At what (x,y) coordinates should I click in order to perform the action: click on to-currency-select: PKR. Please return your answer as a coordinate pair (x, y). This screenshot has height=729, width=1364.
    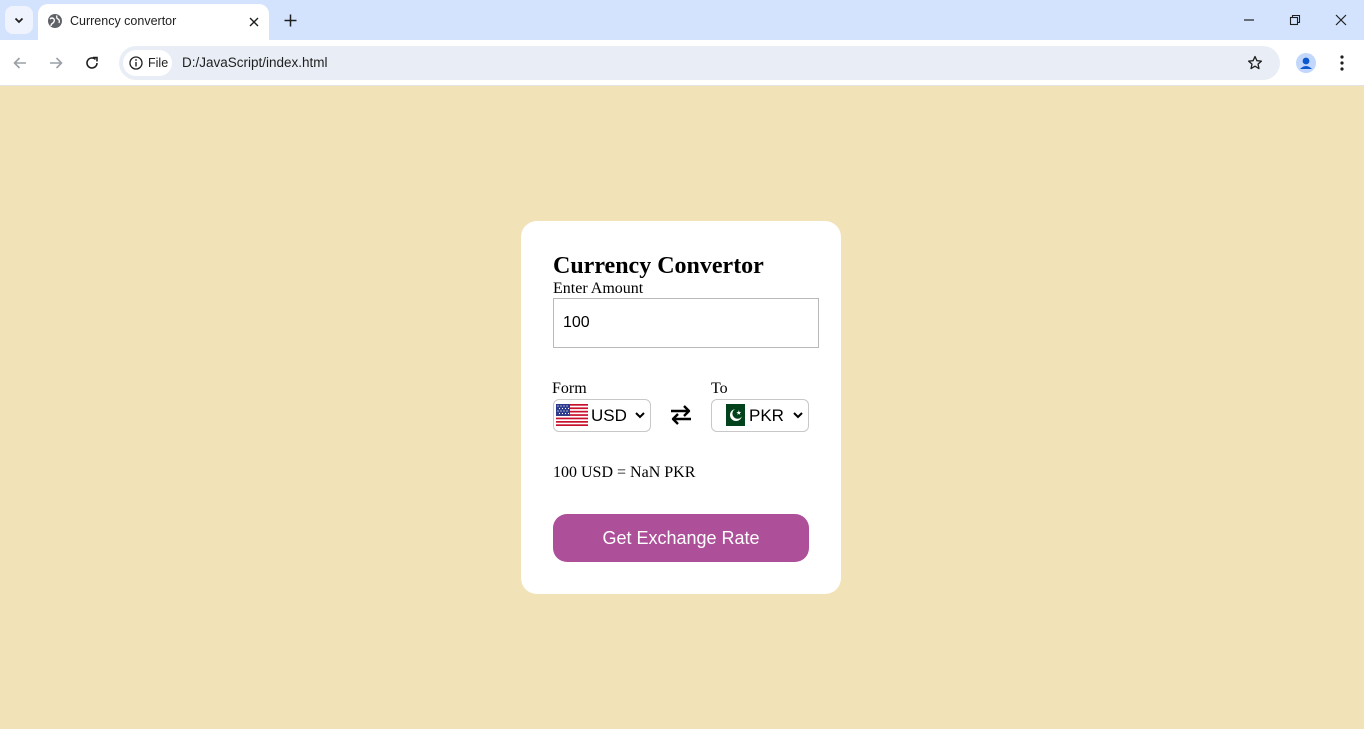
    Looking at the image, I should click on (760, 415).